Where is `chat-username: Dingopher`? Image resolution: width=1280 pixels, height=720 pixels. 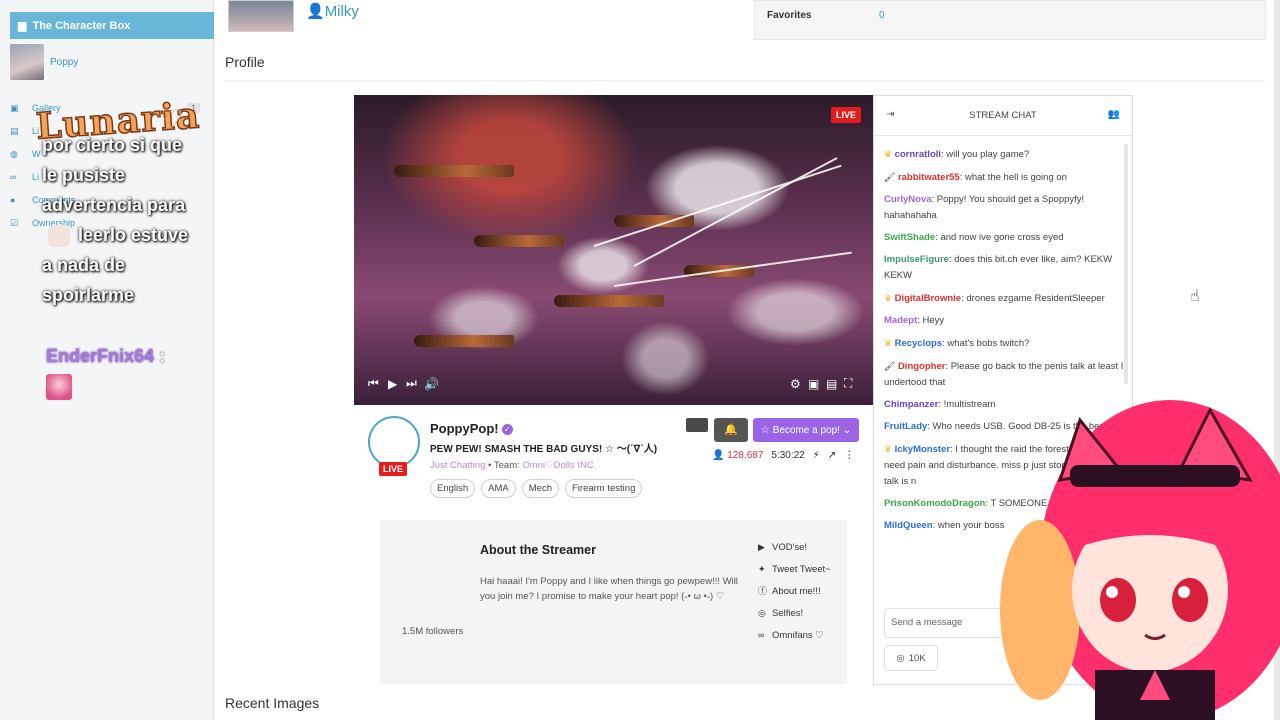 chat-username: Dingopher is located at coordinates (922, 366).